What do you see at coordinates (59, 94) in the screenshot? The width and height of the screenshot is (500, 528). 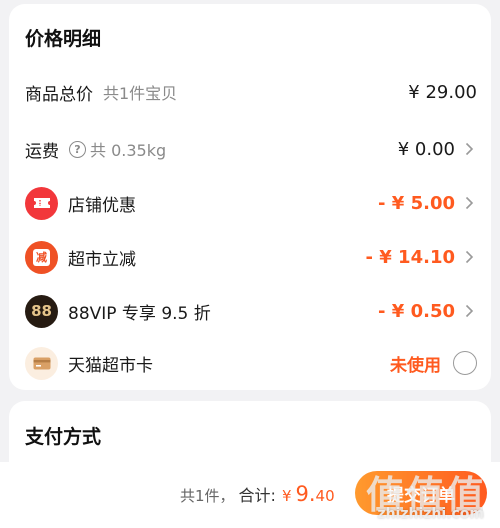 I see `goods-total-label: 商品总价` at bounding box center [59, 94].